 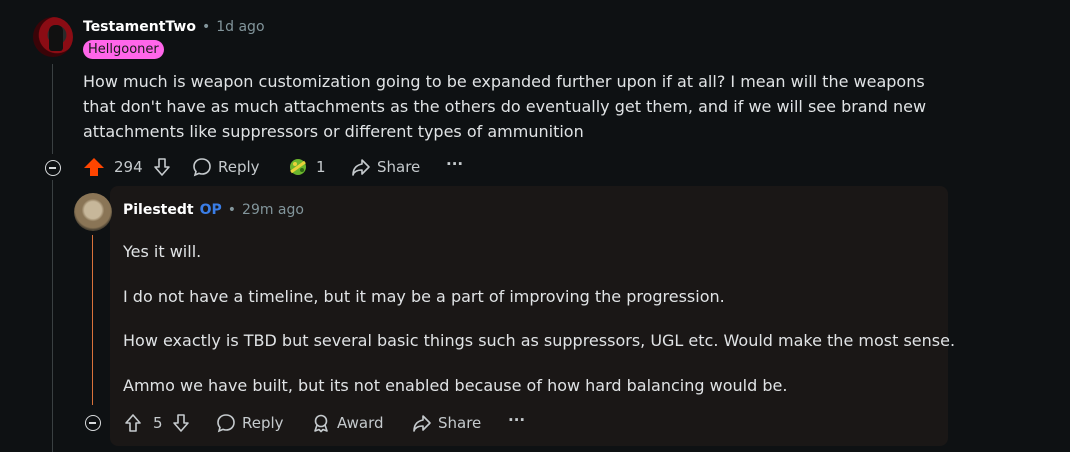 I want to click on vote-score: 294, so click(x=128, y=167).